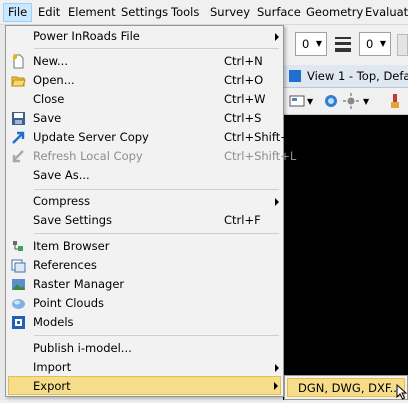 The width and height of the screenshot is (408, 403). I want to click on menu-item-label: References, so click(65, 265).